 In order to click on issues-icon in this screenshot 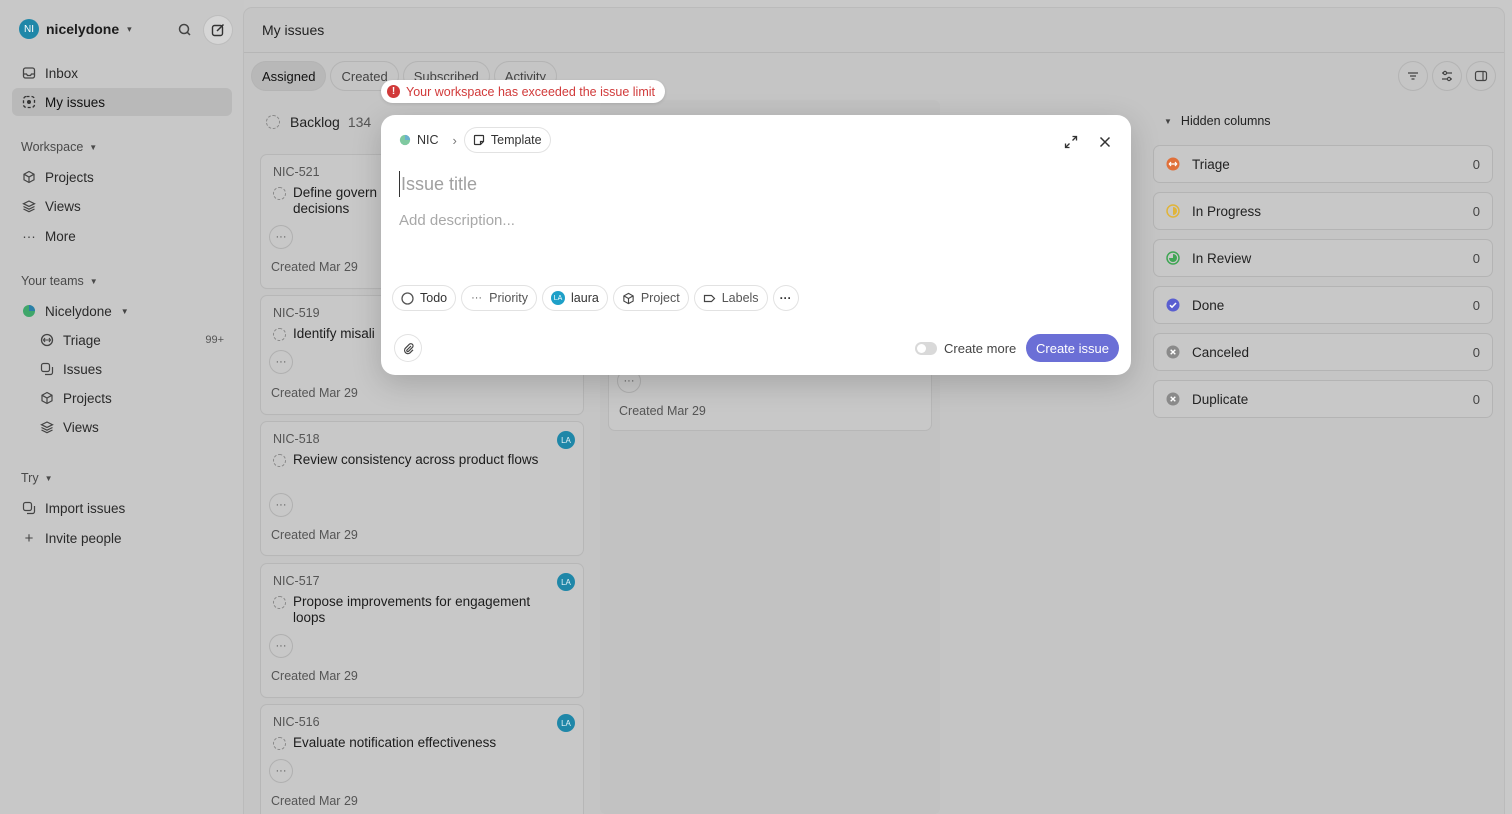, I will do `click(47, 369)`.